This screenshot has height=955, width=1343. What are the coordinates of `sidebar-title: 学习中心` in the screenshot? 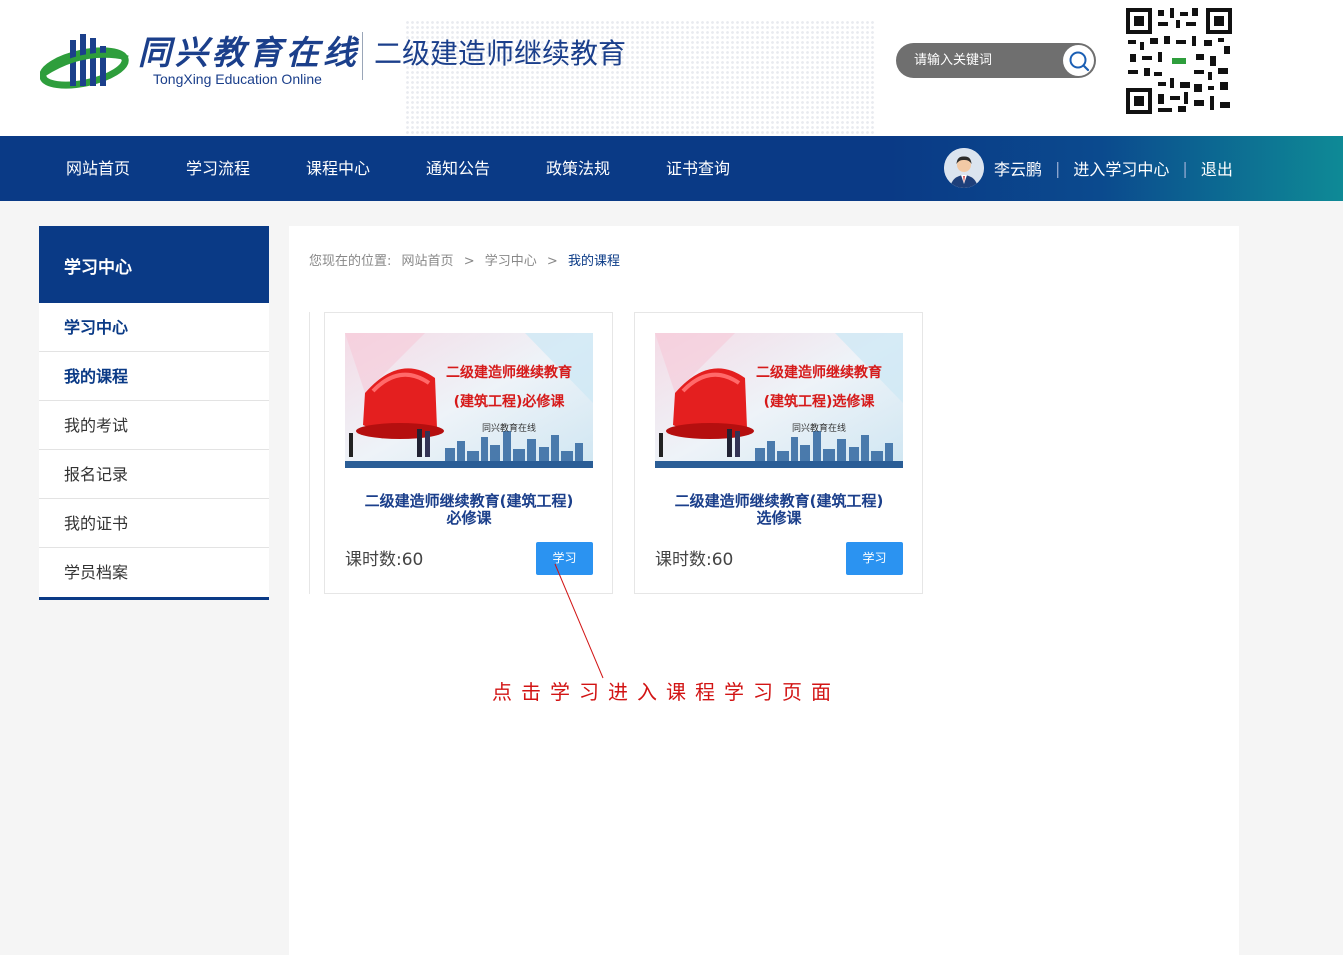 It's located at (154, 264).